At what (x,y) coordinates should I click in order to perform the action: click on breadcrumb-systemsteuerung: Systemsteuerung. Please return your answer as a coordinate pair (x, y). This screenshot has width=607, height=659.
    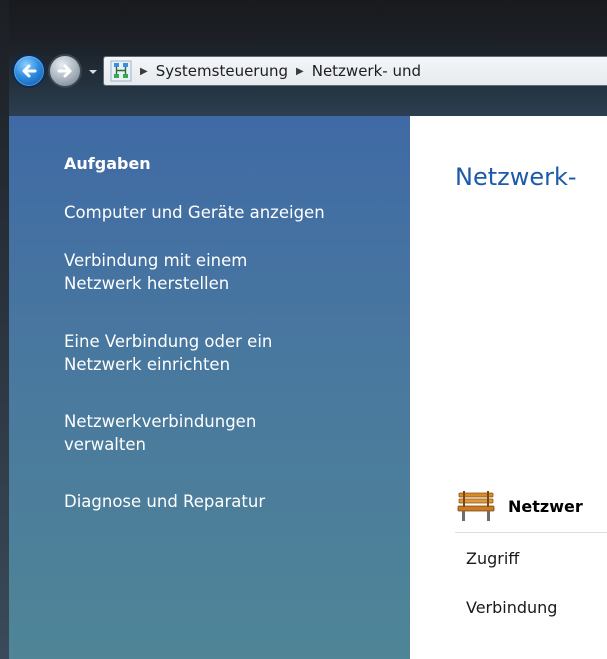
    Looking at the image, I should click on (222, 71).